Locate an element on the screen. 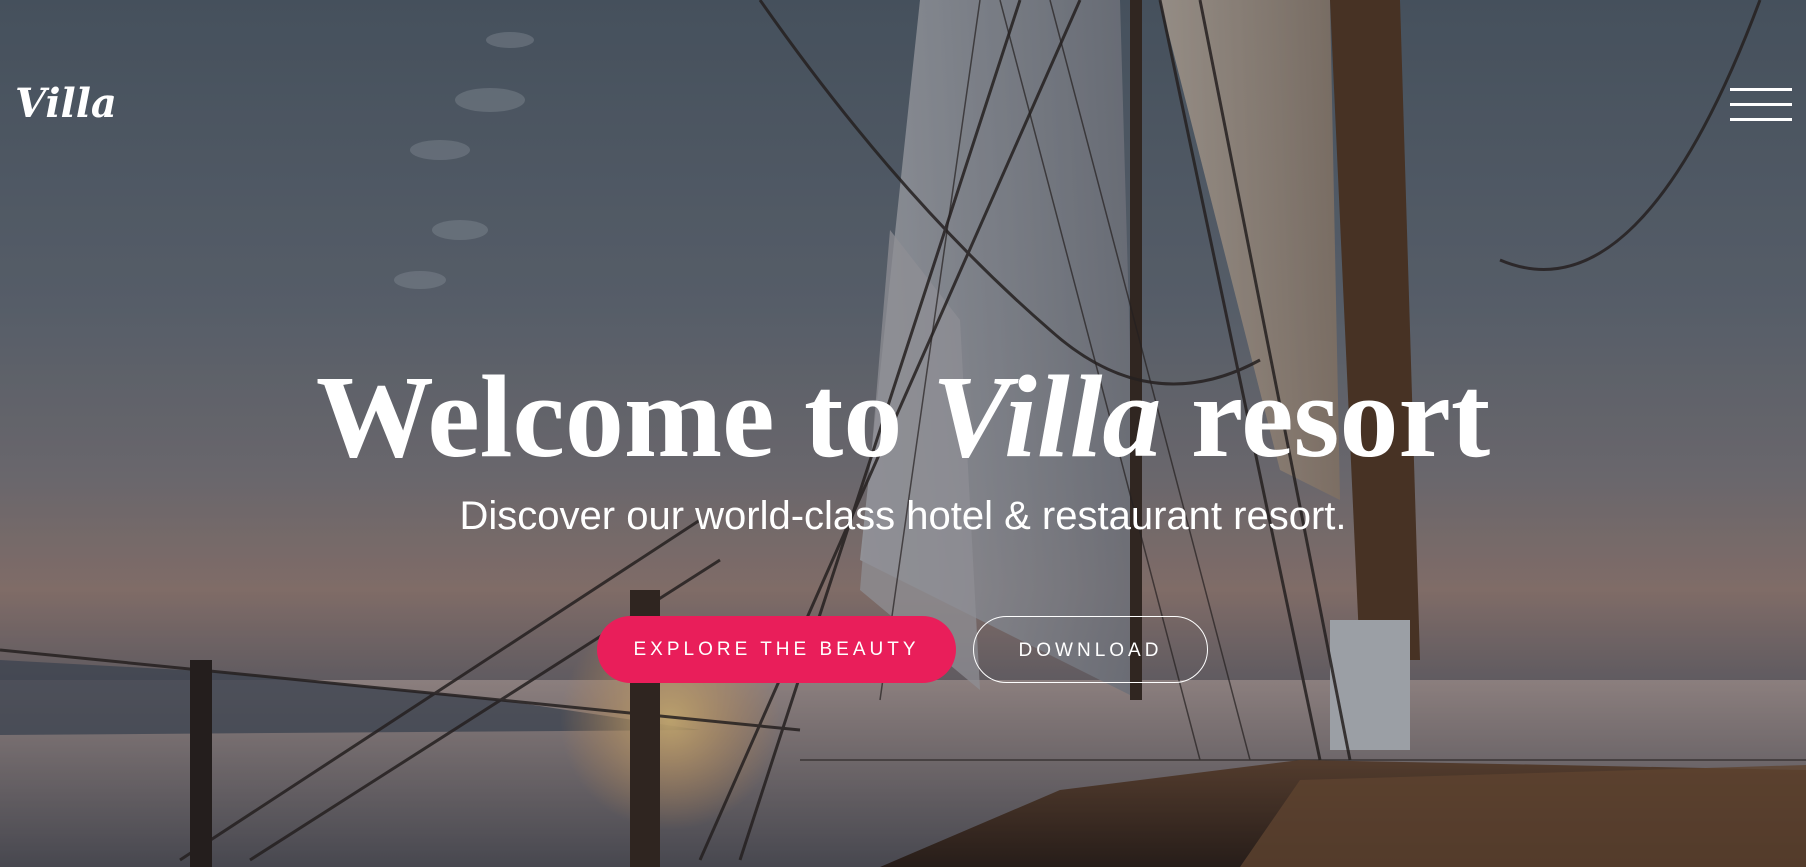 Image resolution: width=1806 pixels, height=867 pixels. site-logo: Villa is located at coordinates (66, 104).